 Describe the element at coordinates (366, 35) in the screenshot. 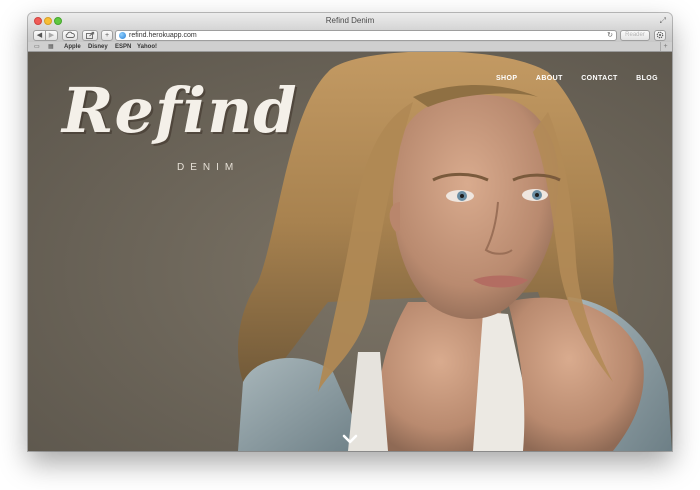

I see `address-bar: refind.herokuapp.com ↻` at that location.